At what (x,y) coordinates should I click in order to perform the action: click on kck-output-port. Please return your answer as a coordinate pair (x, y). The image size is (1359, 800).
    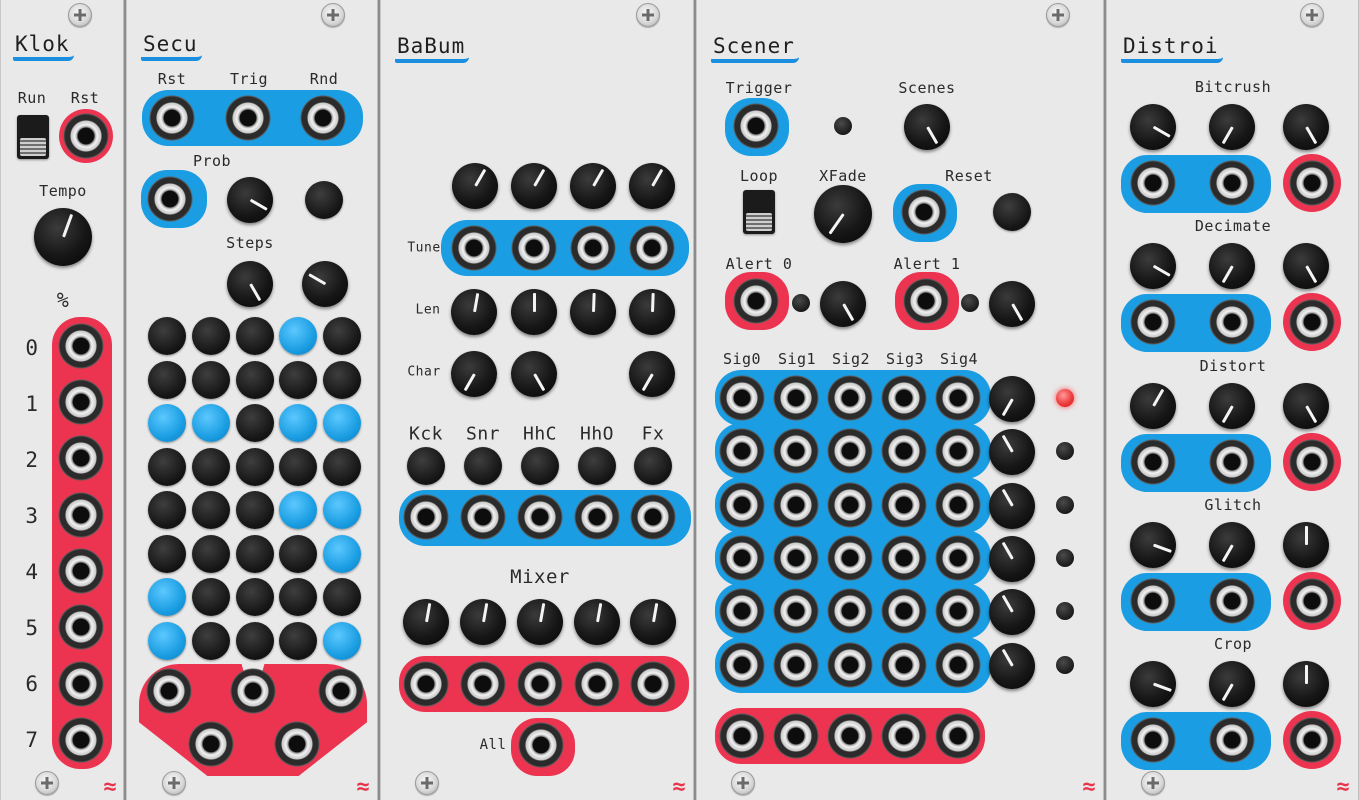
    Looking at the image, I should click on (426, 684).